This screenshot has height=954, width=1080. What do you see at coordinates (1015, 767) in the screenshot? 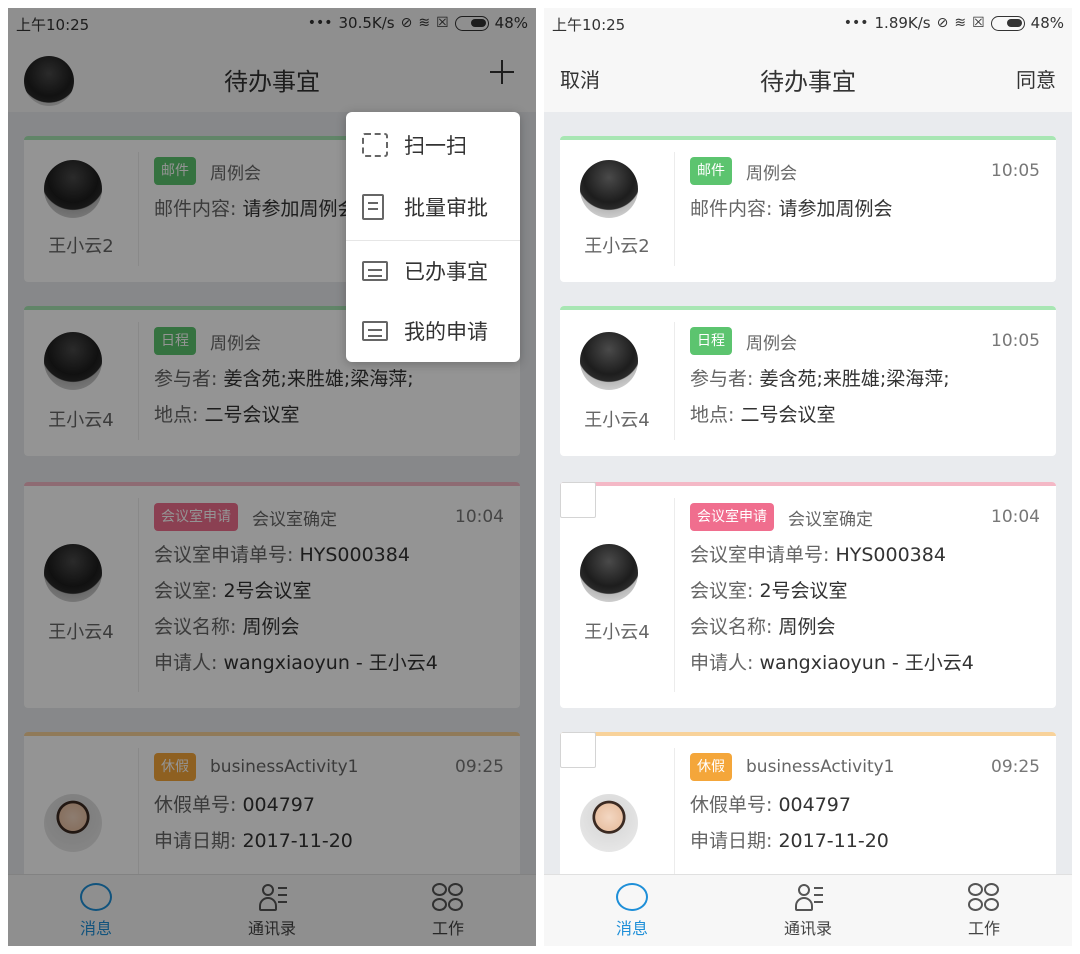
I see `card-time: 09:25` at bounding box center [1015, 767].